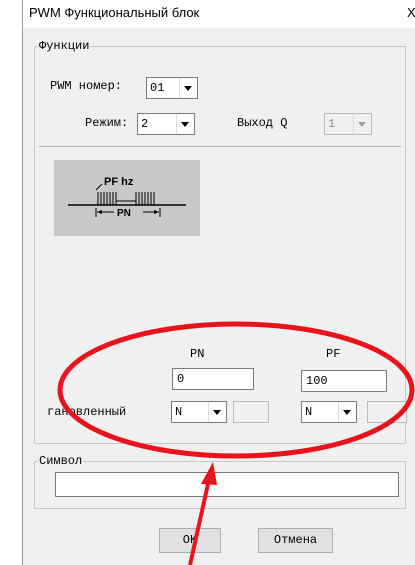  Describe the element at coordinates (213, 379) in the screenshot. I see `pn-value-field: 0` at that location.